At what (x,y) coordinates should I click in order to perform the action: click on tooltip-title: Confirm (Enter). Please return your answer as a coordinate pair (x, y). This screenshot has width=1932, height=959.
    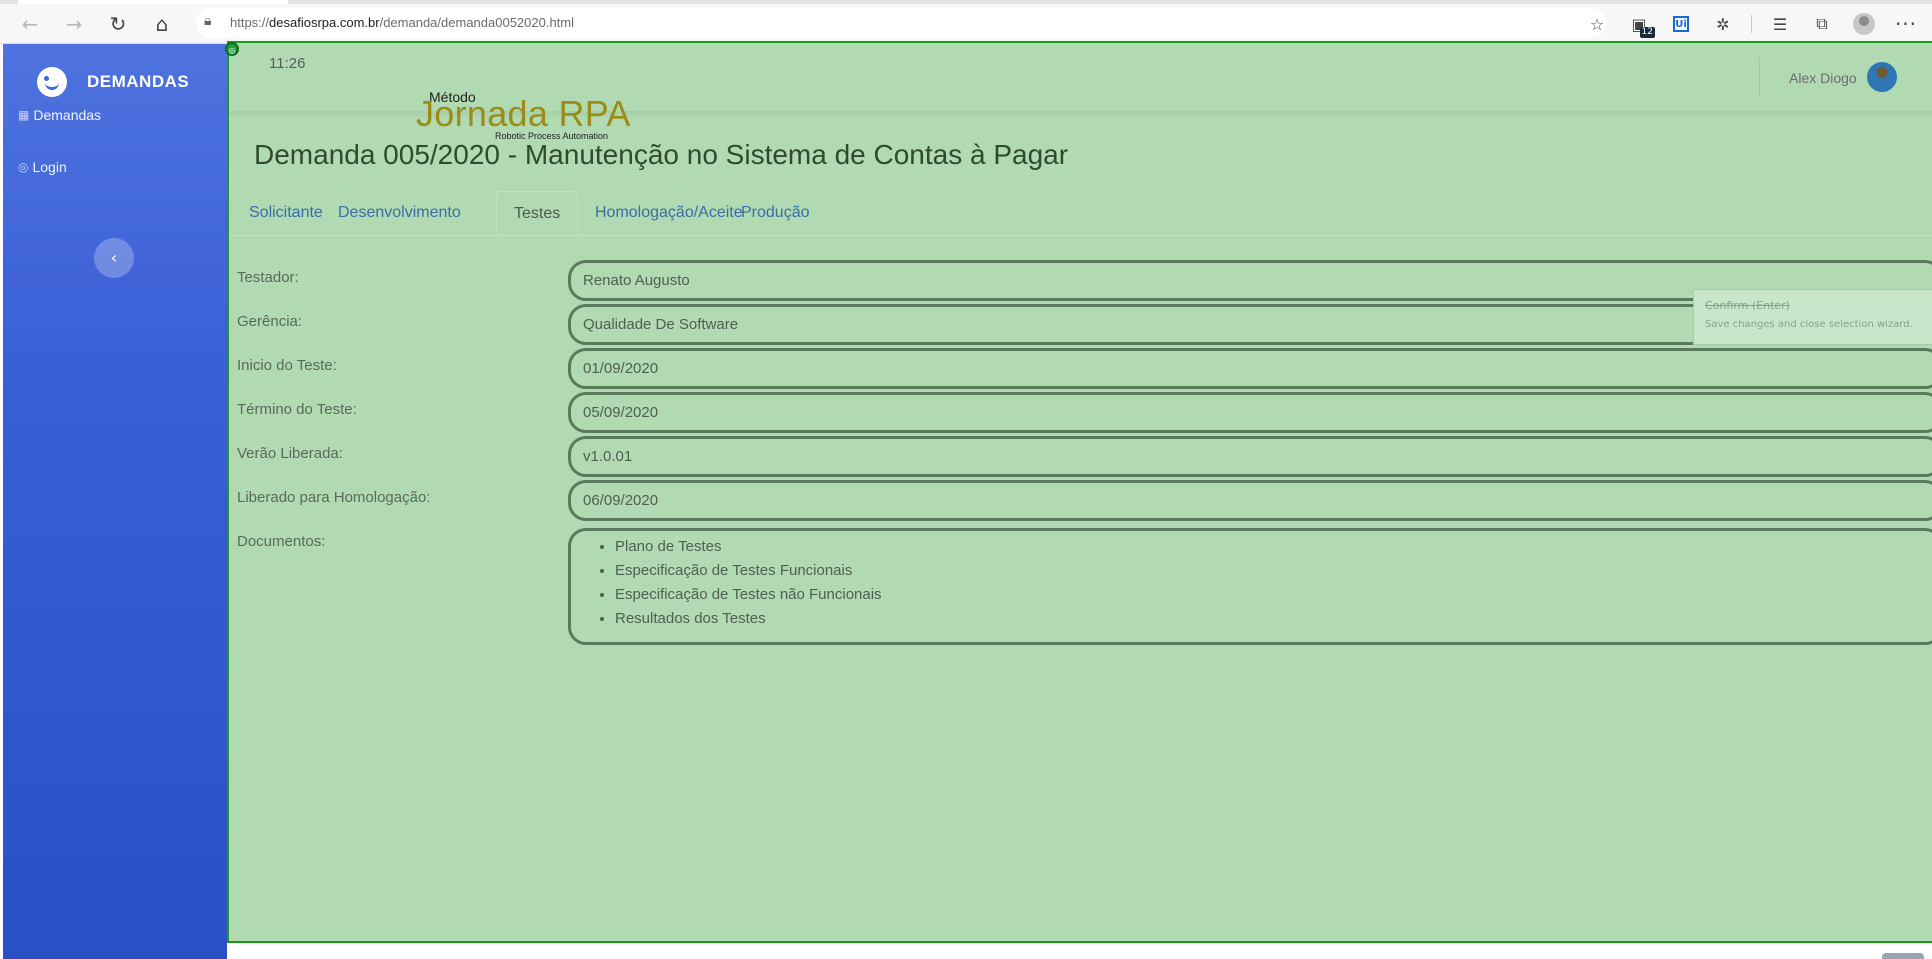
    Looking at the image, I should click on (1747, 305).